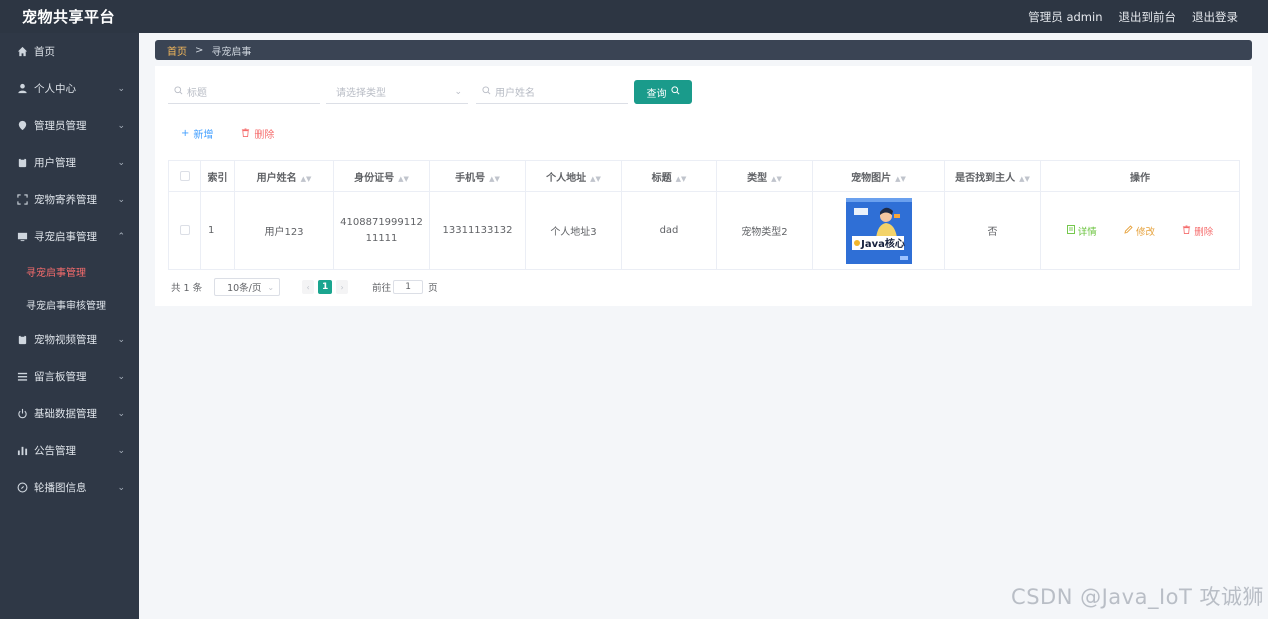 Image resolution: width=1268 pixels, height=619 pixels. I want to click on sidebar-item-admin: 管理员管理 ⌄, so click(69, 125).